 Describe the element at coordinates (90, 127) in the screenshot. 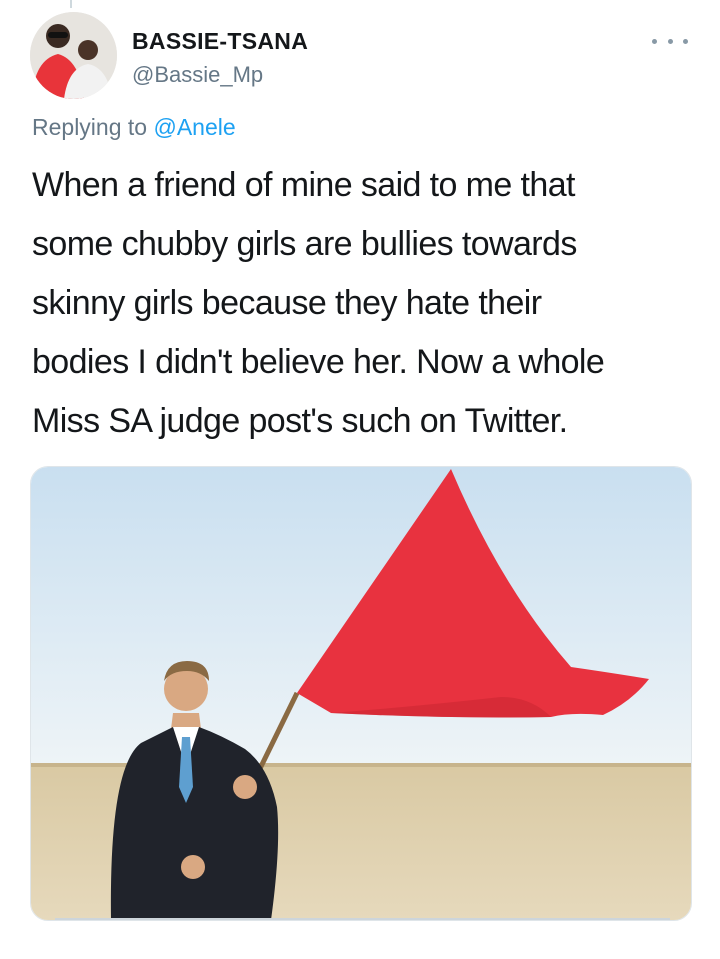

I see `reply-prefix: Replying to` at that location.